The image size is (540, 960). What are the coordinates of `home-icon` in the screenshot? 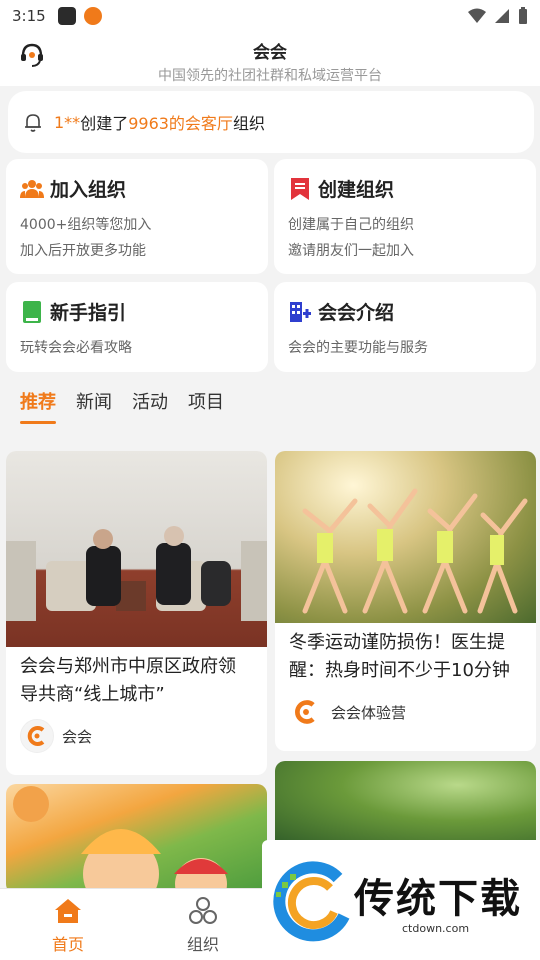 It's located at (68, 911).